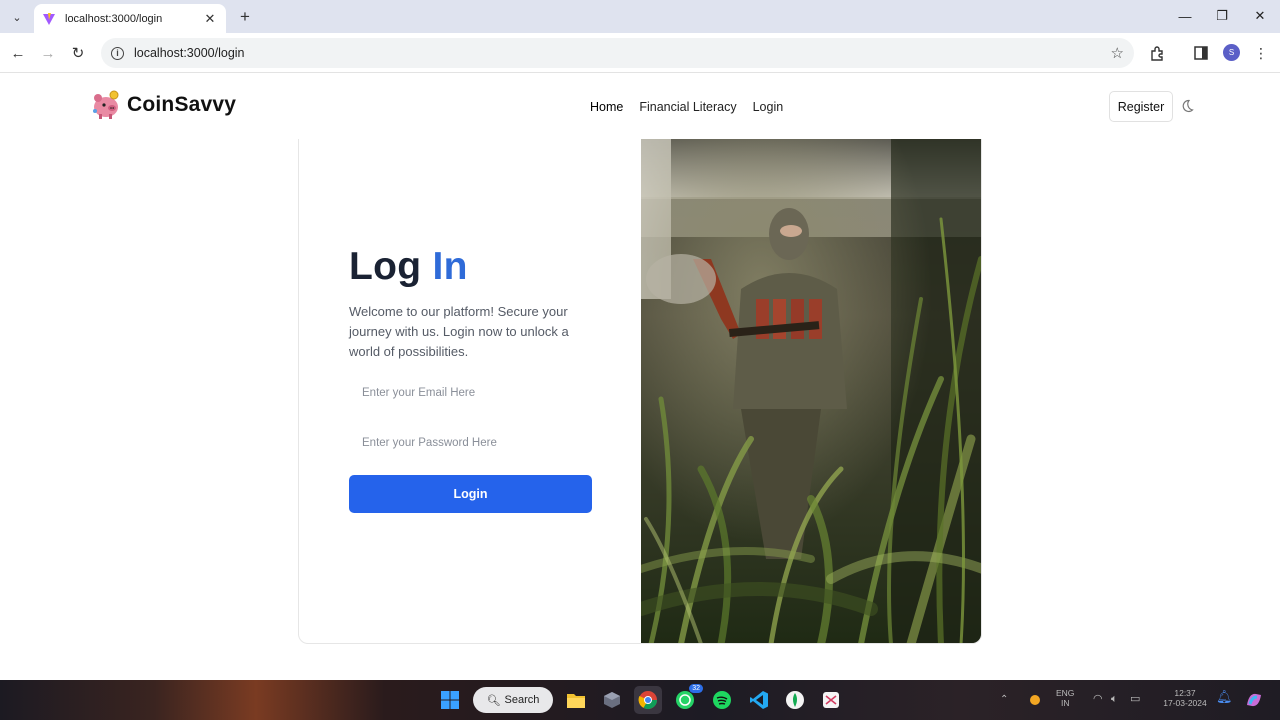  I want to click on browser-tab-bar: ⌄ localhost:3000/login ✕ + — ❐ ✕, so click(640, 16).